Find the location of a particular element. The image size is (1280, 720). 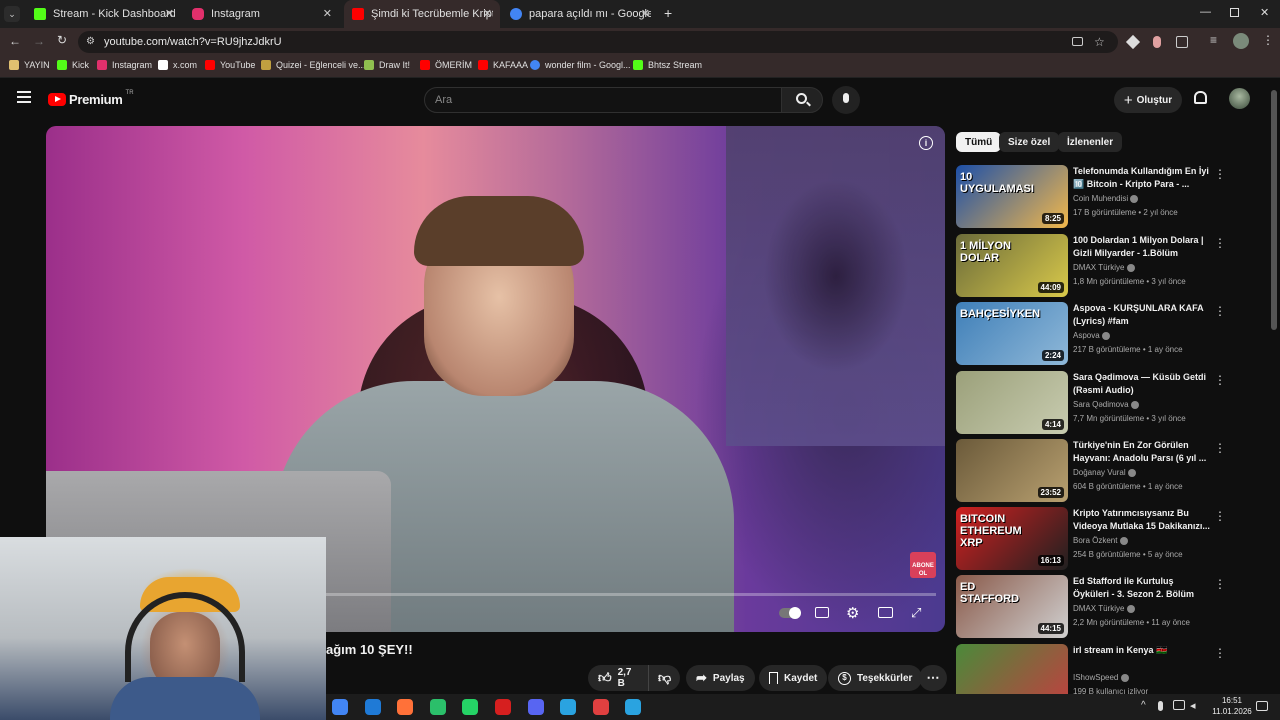

back-icon: ← is located at coordinates (15, 41).